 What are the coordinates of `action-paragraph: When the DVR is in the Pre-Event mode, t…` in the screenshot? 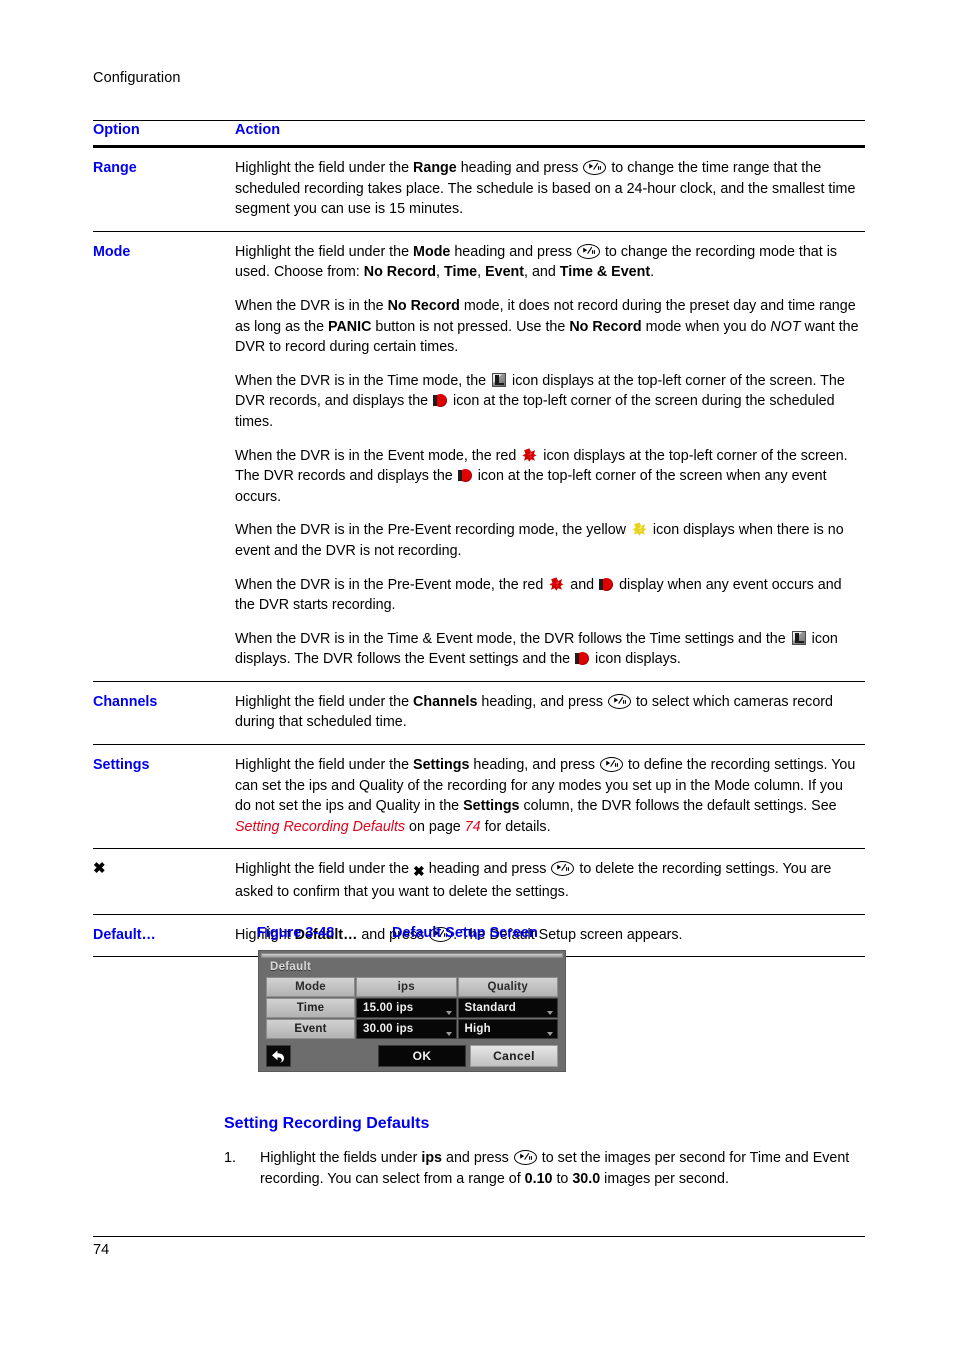 It's located at (538, 595).